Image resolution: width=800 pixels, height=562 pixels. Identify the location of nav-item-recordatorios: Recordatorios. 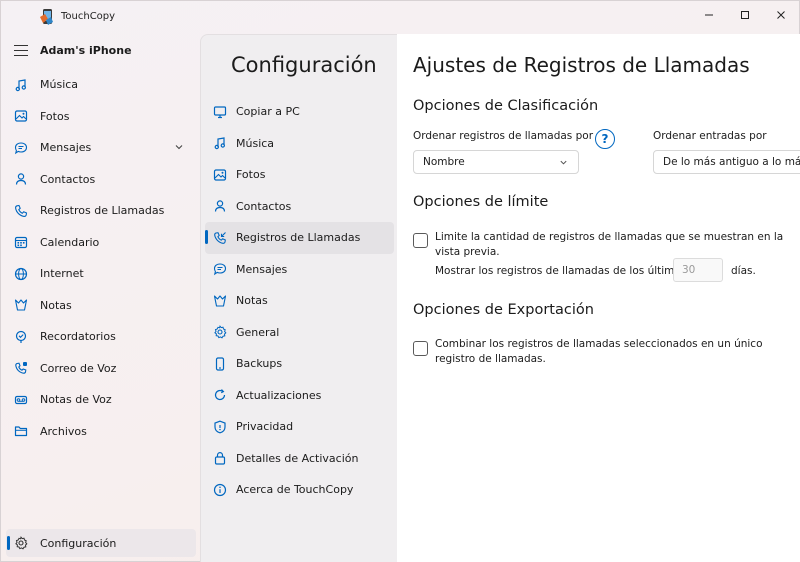
(101, 337).